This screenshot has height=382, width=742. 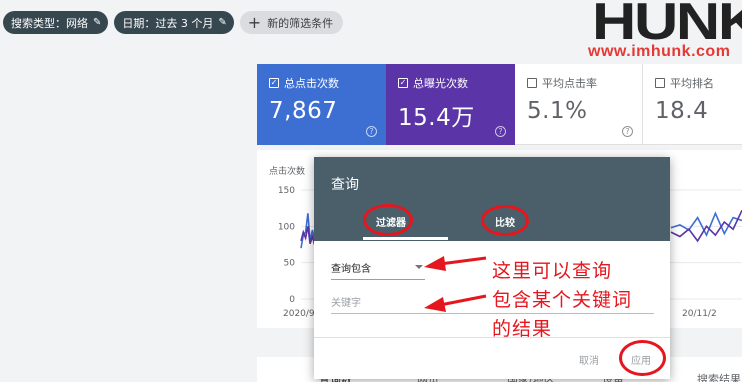 I want to click on metric-card-ctr: 平均点击率 5.1% ?, so click(x=579, y=104).